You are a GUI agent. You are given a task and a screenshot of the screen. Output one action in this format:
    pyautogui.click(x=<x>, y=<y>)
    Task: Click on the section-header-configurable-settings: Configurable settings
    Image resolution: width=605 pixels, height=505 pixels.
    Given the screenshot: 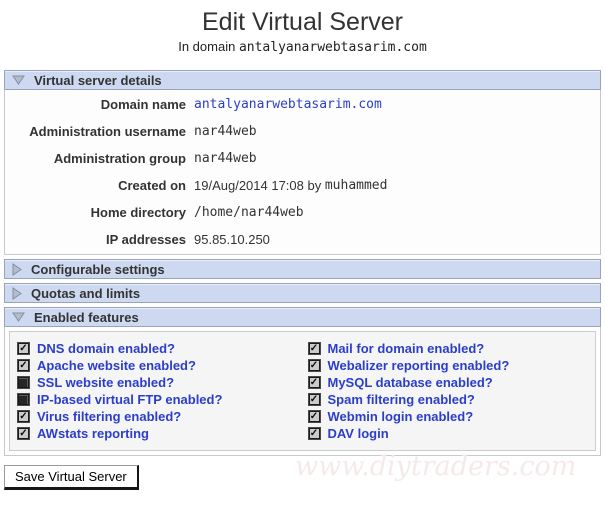 What is the action you would take?
    pyautogui.click(x=302, y=269)
    